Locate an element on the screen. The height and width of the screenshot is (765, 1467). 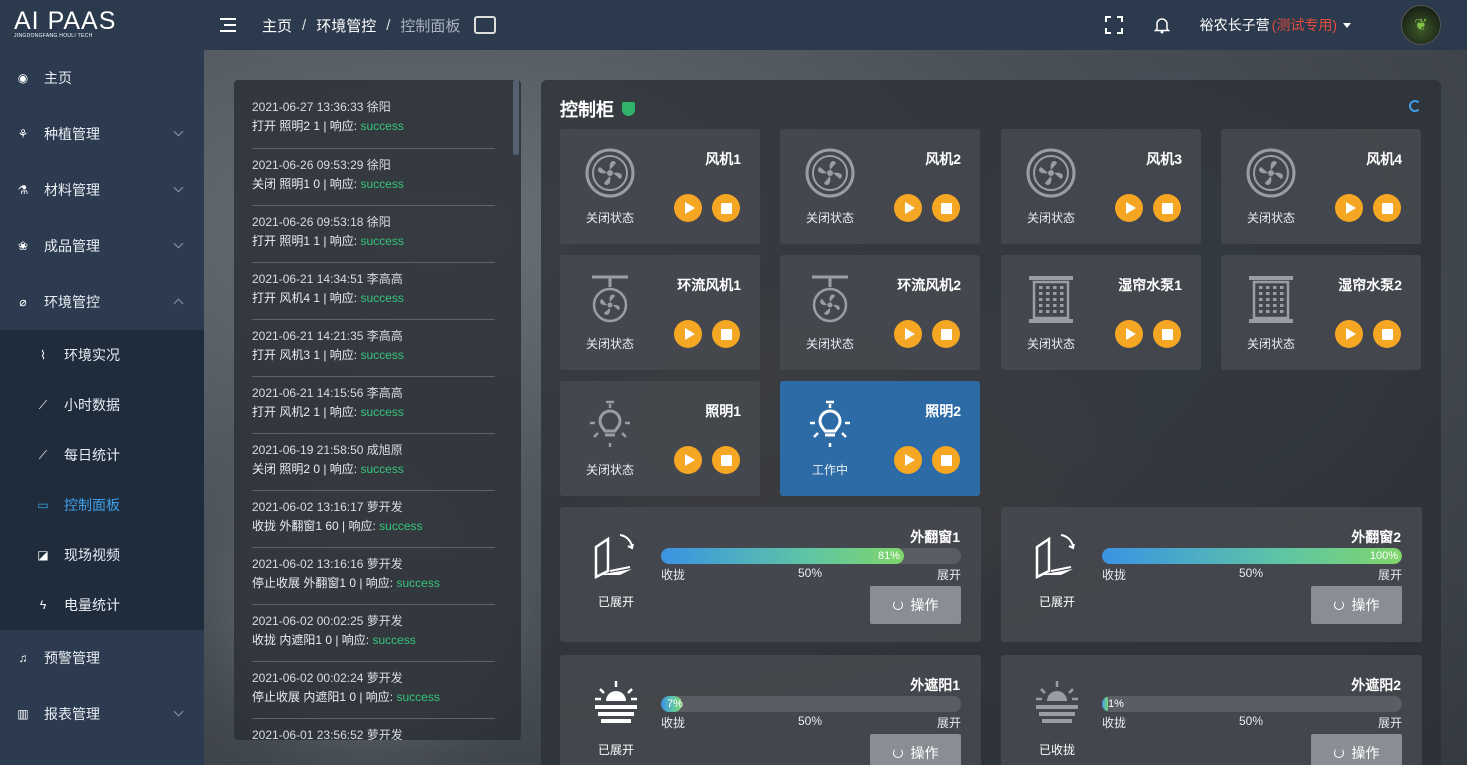
sidebar-item-products: ❀ 成品管理 is located at coordinates (102, 246).